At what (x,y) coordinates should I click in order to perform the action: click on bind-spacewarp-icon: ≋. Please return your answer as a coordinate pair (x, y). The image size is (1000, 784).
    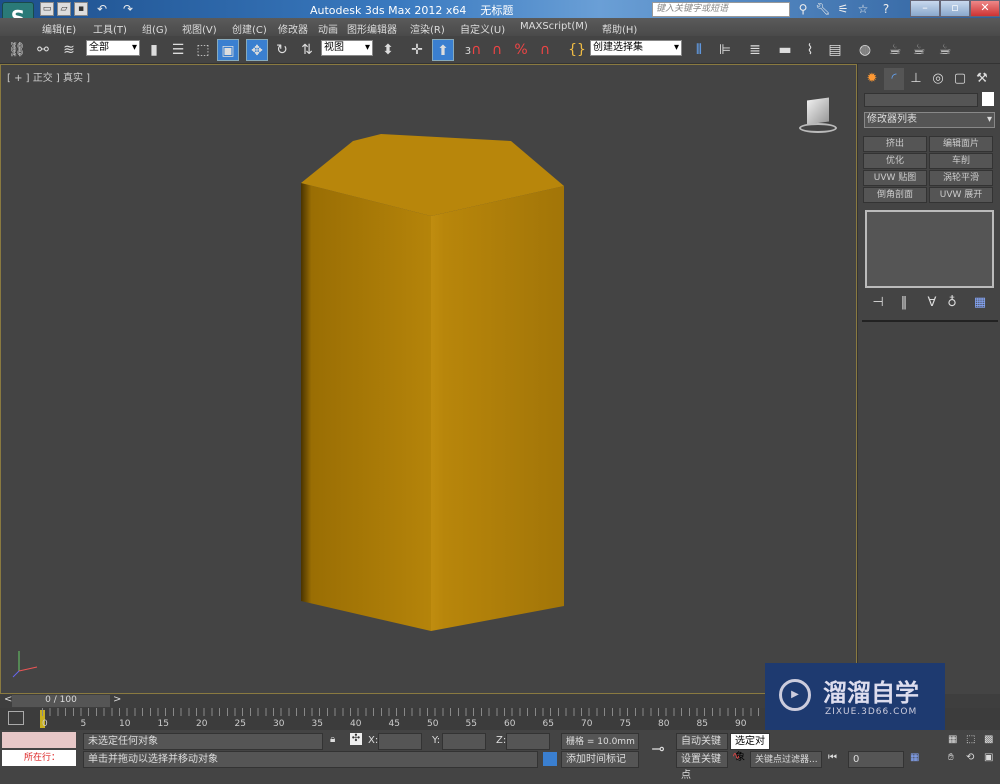
    Looking at the image, I should click on (69, 50).